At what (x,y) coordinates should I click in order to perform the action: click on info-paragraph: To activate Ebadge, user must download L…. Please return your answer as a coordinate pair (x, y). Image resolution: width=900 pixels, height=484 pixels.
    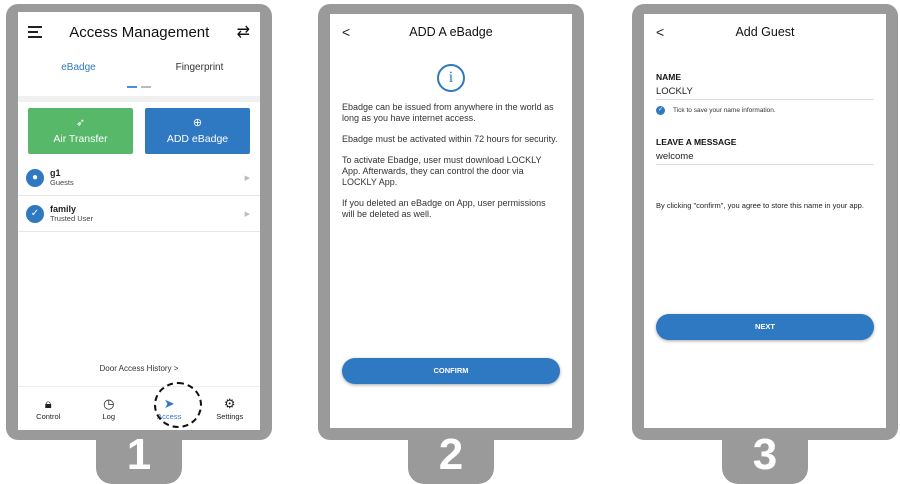
    Looking at the image, I should click on (442, 171).